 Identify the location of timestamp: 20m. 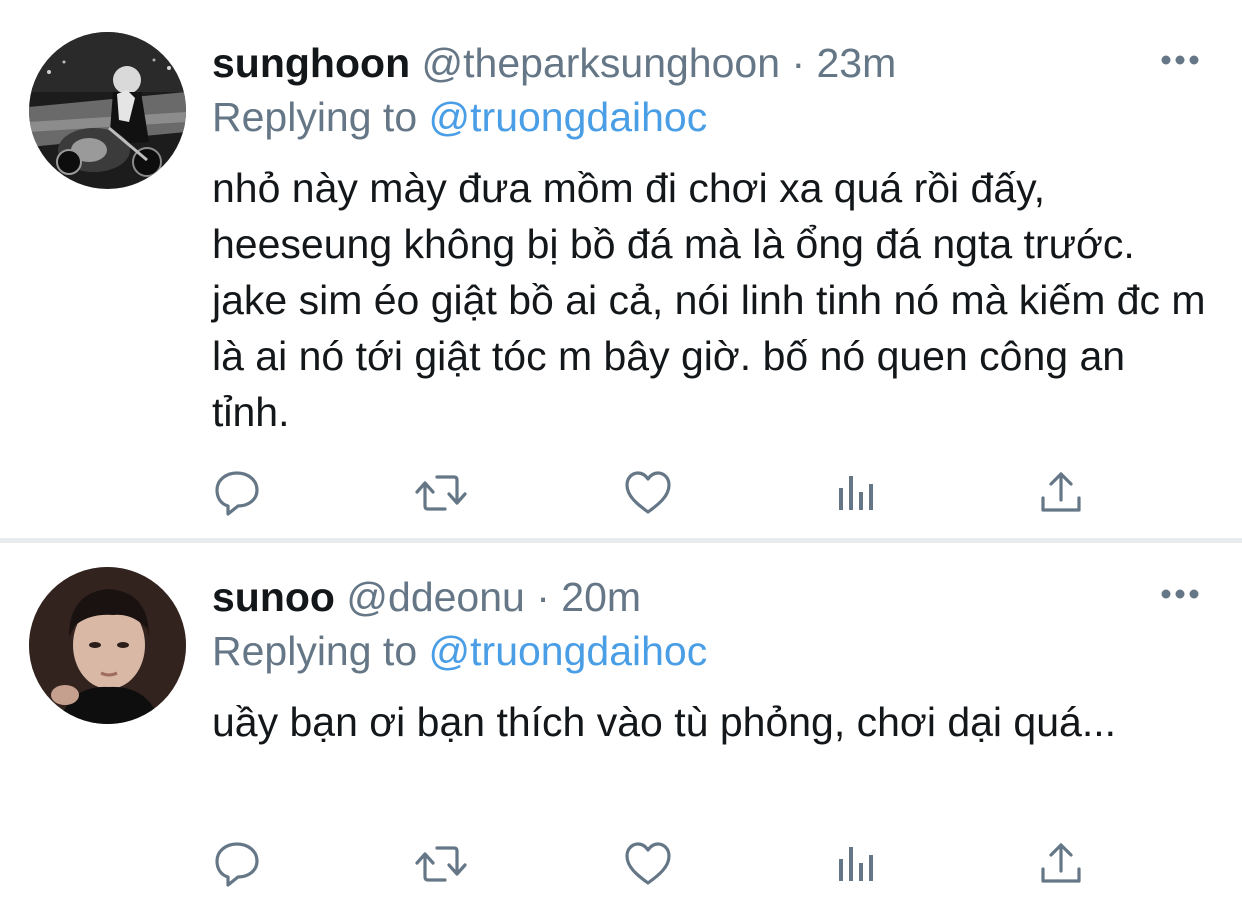
(601, 597).